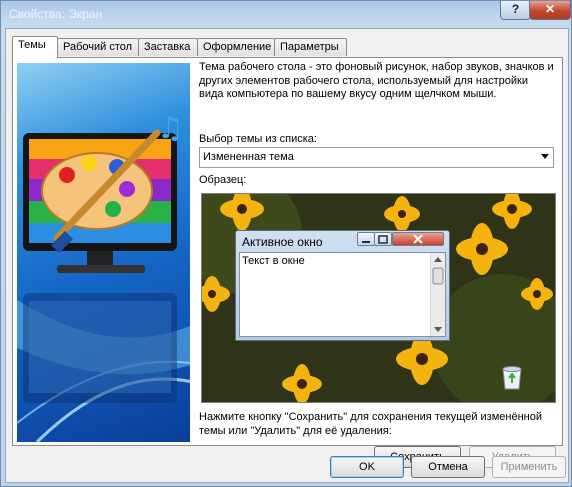 The width and height of the screenshot is (572, 487). Describe the element at coordinates (383, 239) in the screenshot. I see `maximize-icon` at that location.